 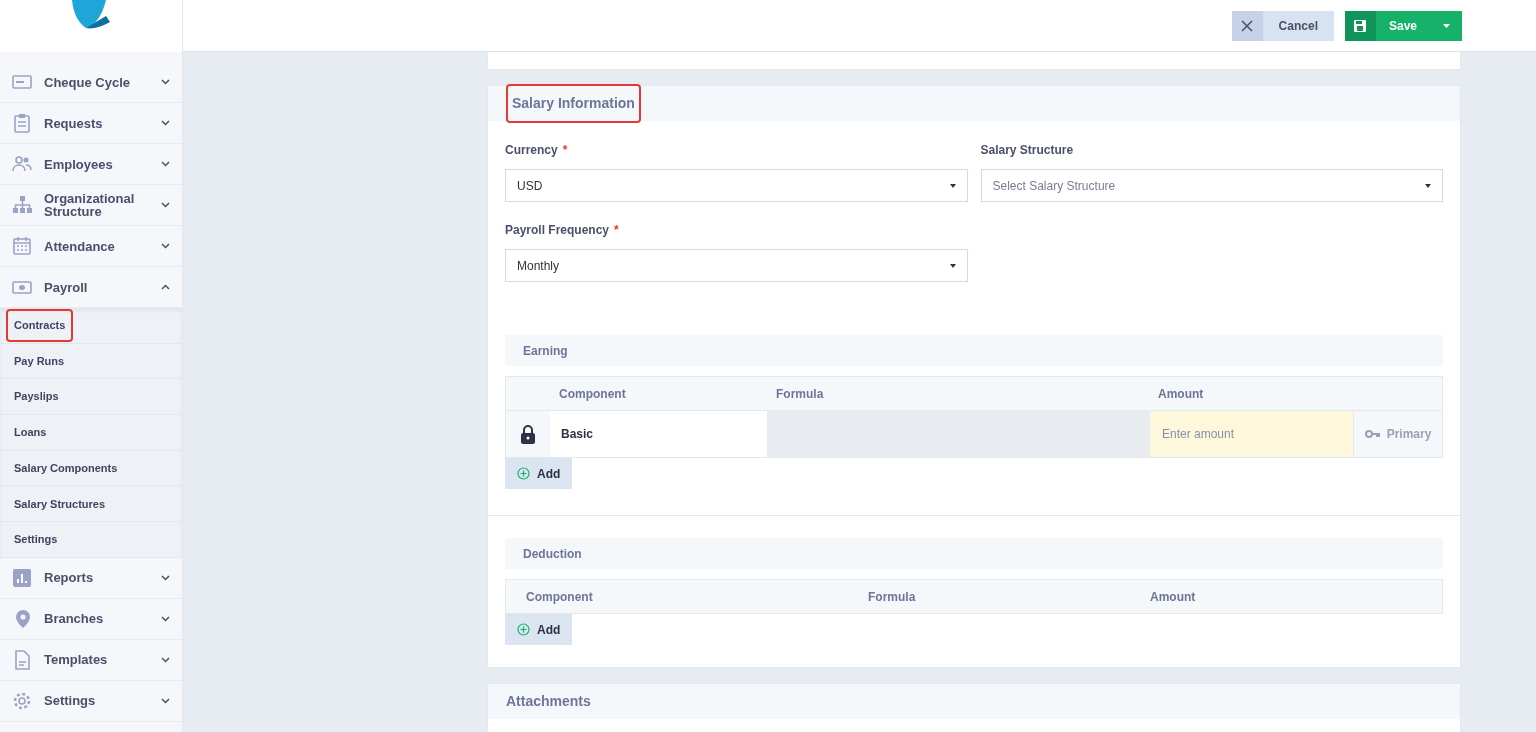 What do you see at coordinates (22, 82) in the screenshot?
I see `card-icon` at bounding box center [22, 82].